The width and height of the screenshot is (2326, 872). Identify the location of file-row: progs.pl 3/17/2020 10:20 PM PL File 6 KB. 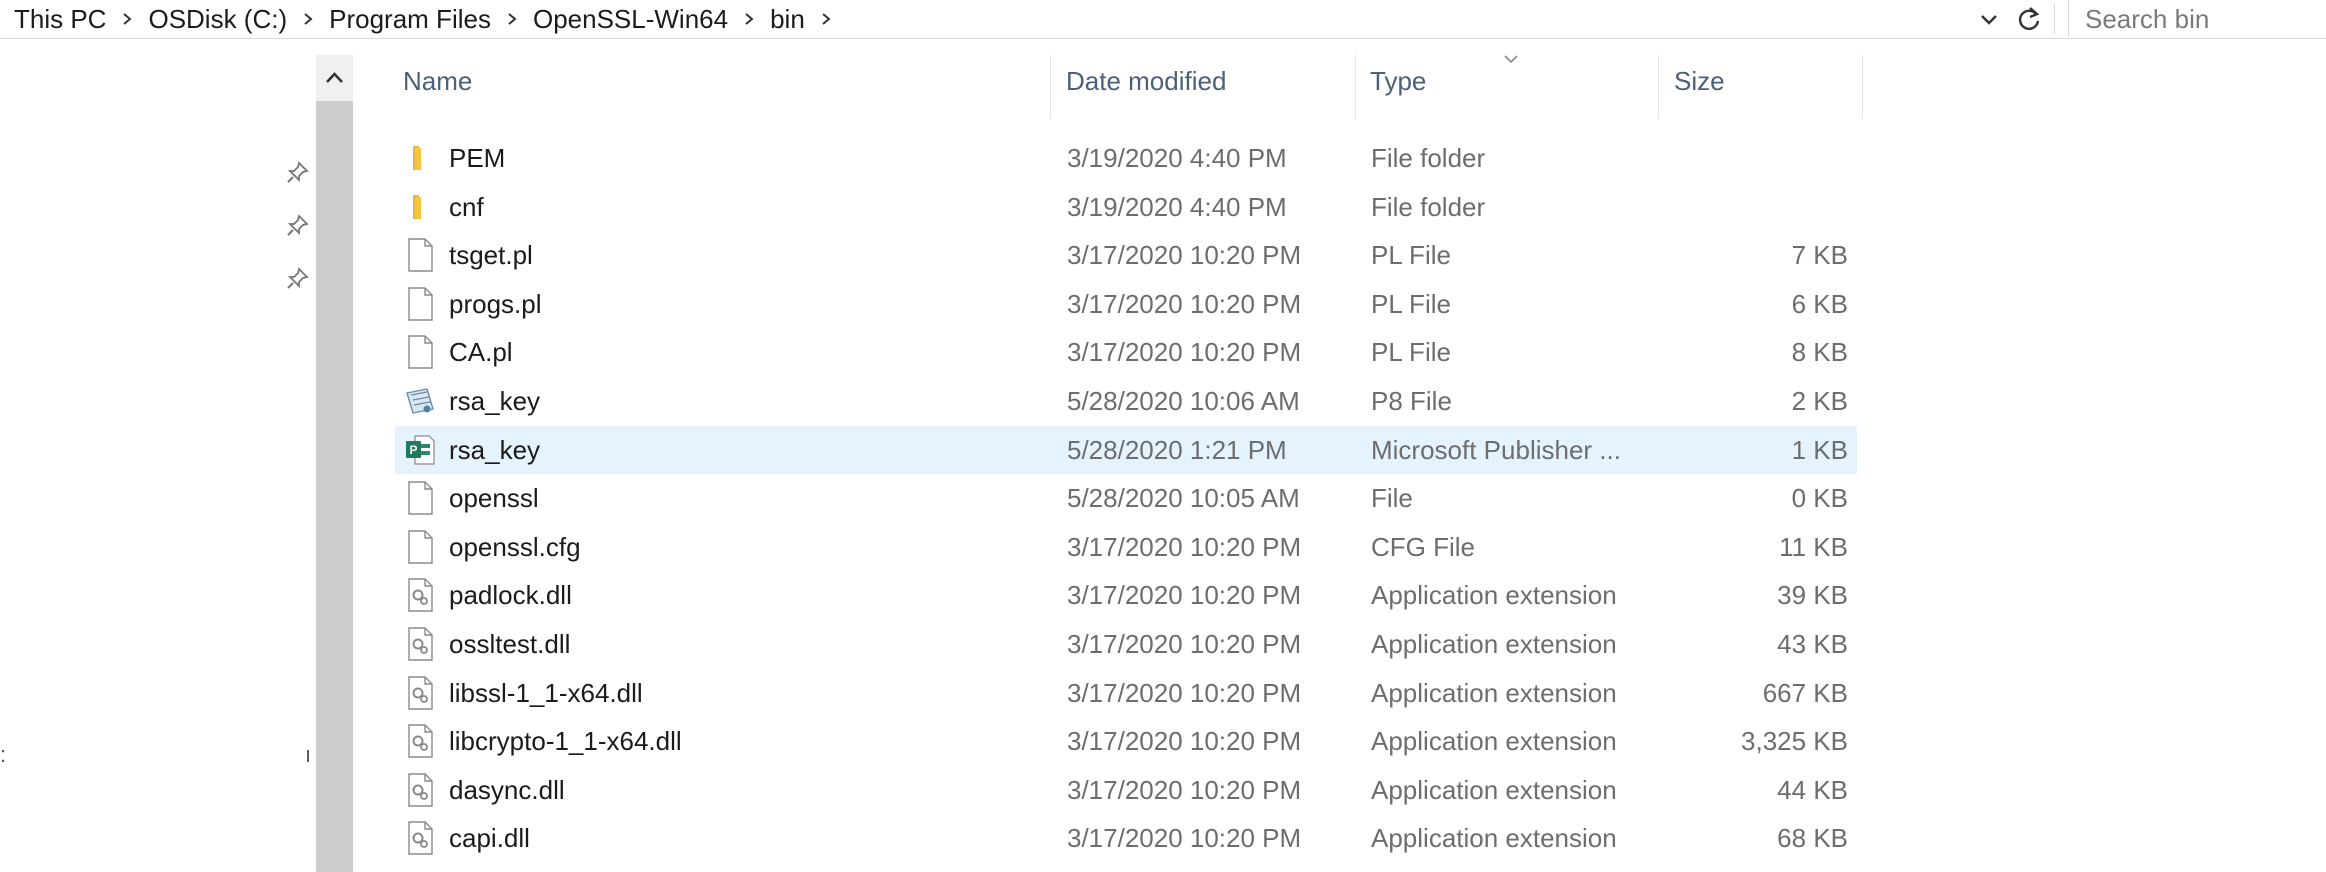
(1126, 304).